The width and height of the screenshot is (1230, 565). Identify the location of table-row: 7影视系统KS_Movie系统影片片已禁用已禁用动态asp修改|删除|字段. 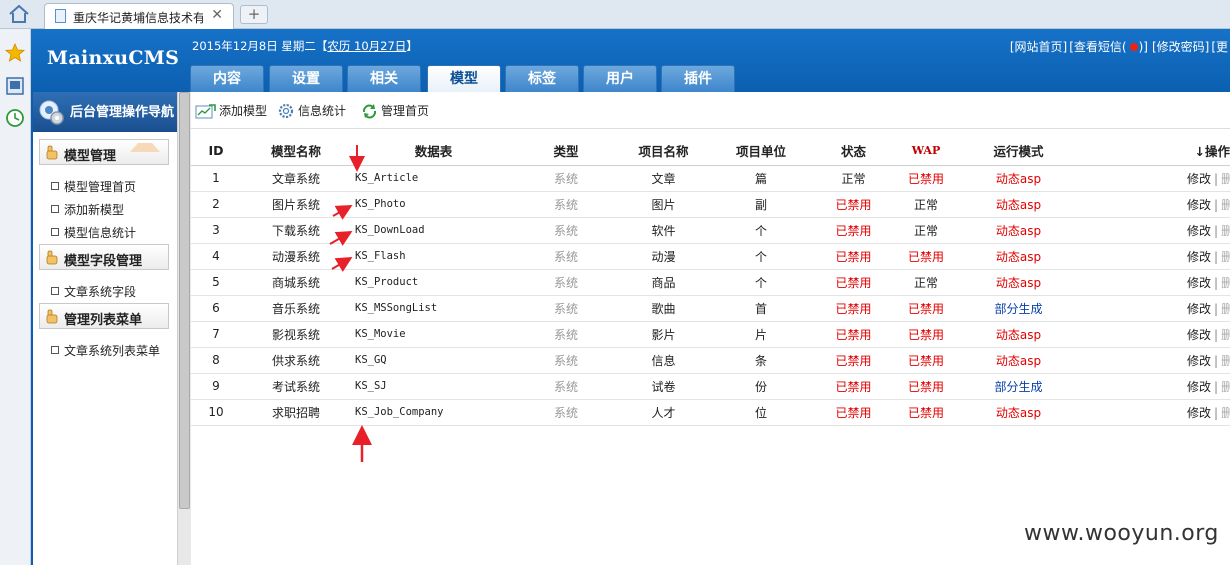
(710, 334).